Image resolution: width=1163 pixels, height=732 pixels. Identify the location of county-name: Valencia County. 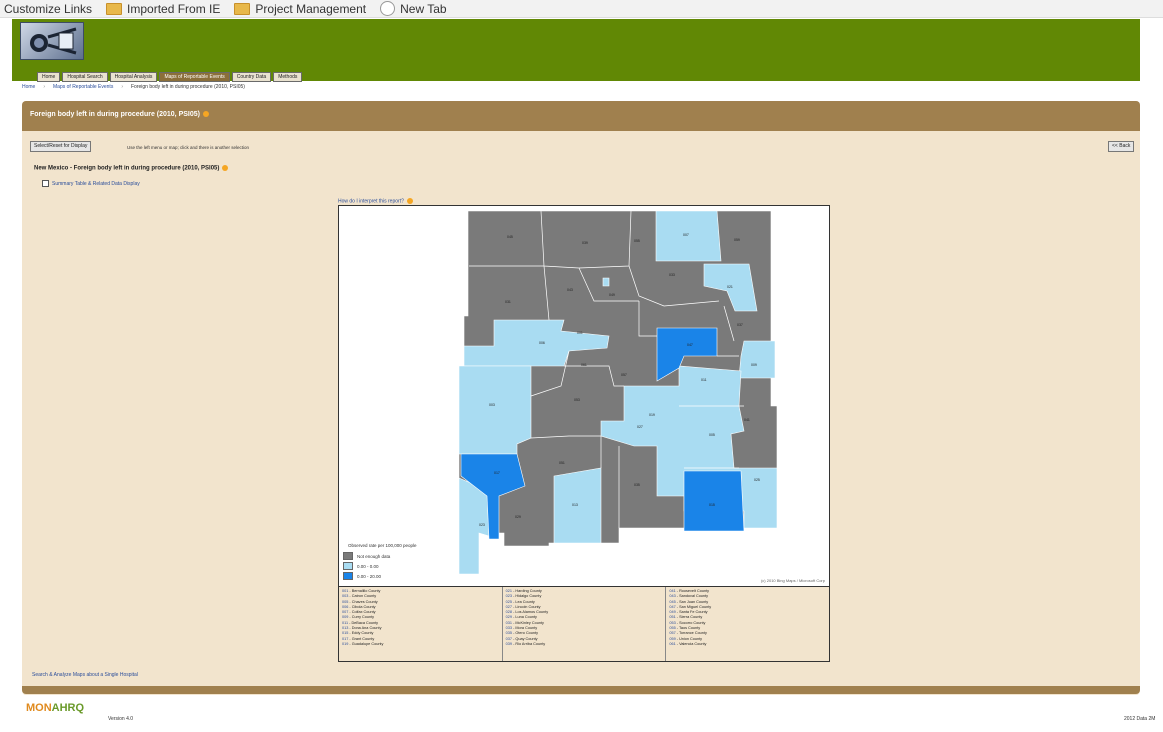
(693, 643).